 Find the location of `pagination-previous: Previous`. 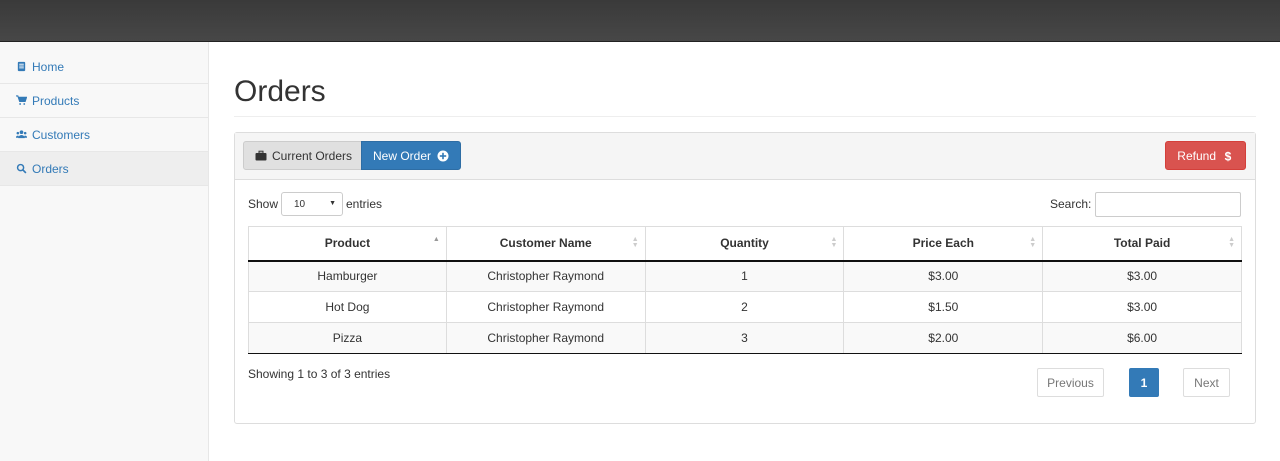

pagination-previous: Previous is located at coordinates (1070, 382).